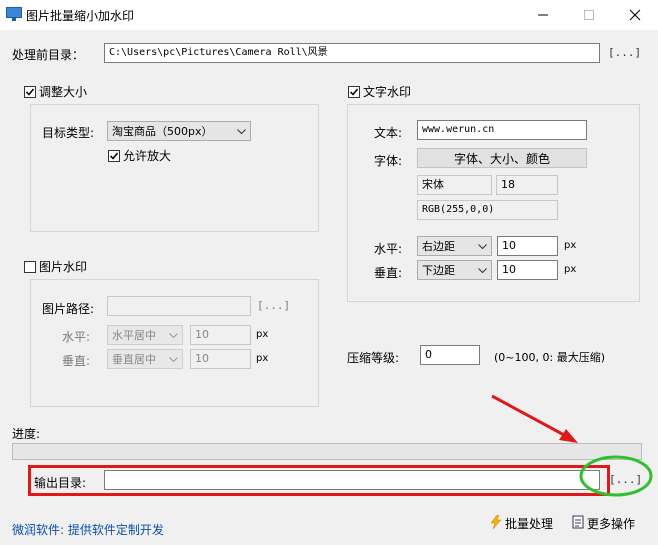 The width and height of the screenshot is (658, 545). Describe the element at coordinates (262, 358) in the screenshot. I see `image-vertical-unit: px` at that location.